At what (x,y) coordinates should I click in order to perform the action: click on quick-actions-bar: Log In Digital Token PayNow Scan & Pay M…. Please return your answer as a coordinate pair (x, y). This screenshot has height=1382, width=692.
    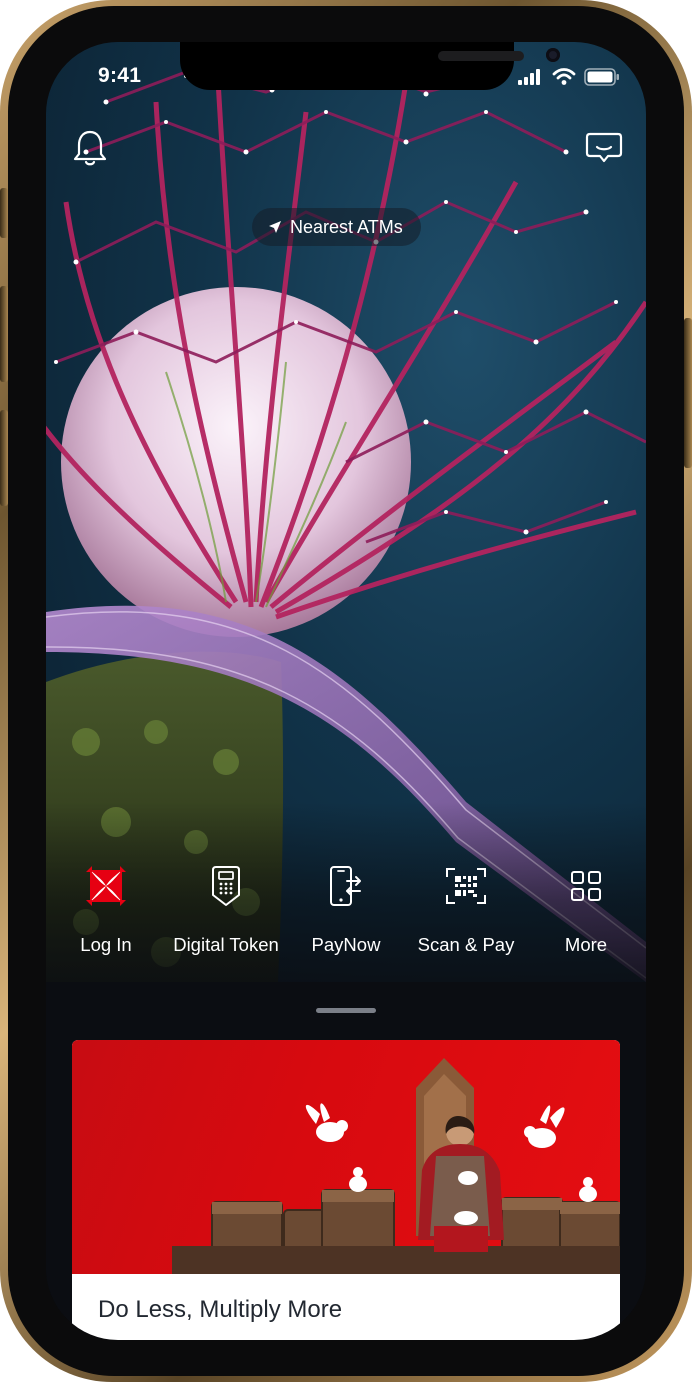
    Looking at the image, I should click on (346, 919).